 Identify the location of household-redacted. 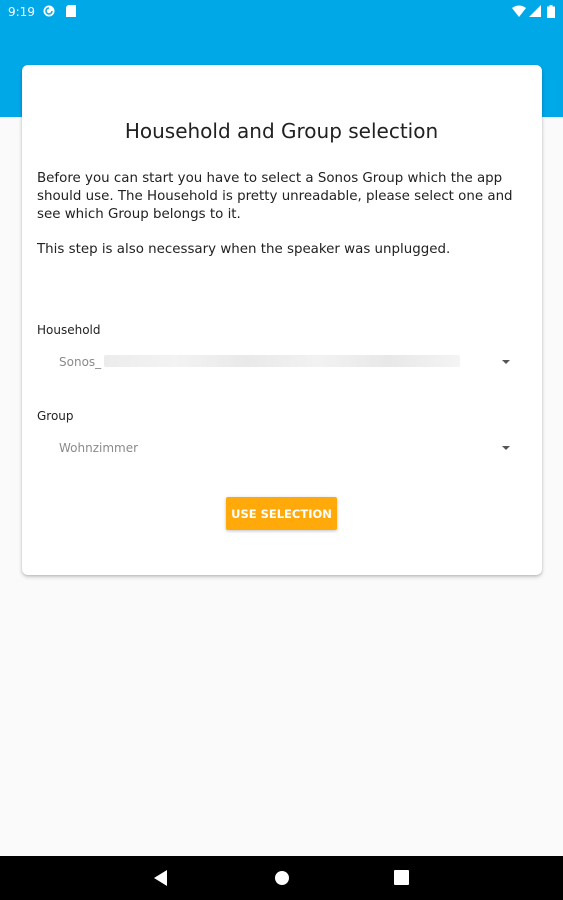
(282, 361).